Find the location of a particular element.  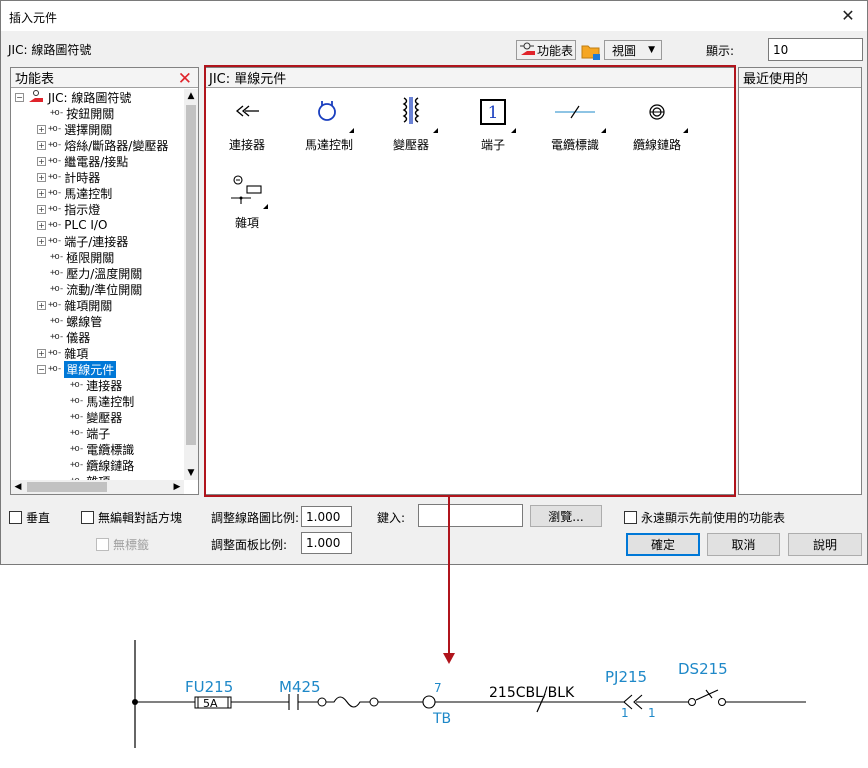

motor-tag-label: M425 is located at coordinates (300, 687).